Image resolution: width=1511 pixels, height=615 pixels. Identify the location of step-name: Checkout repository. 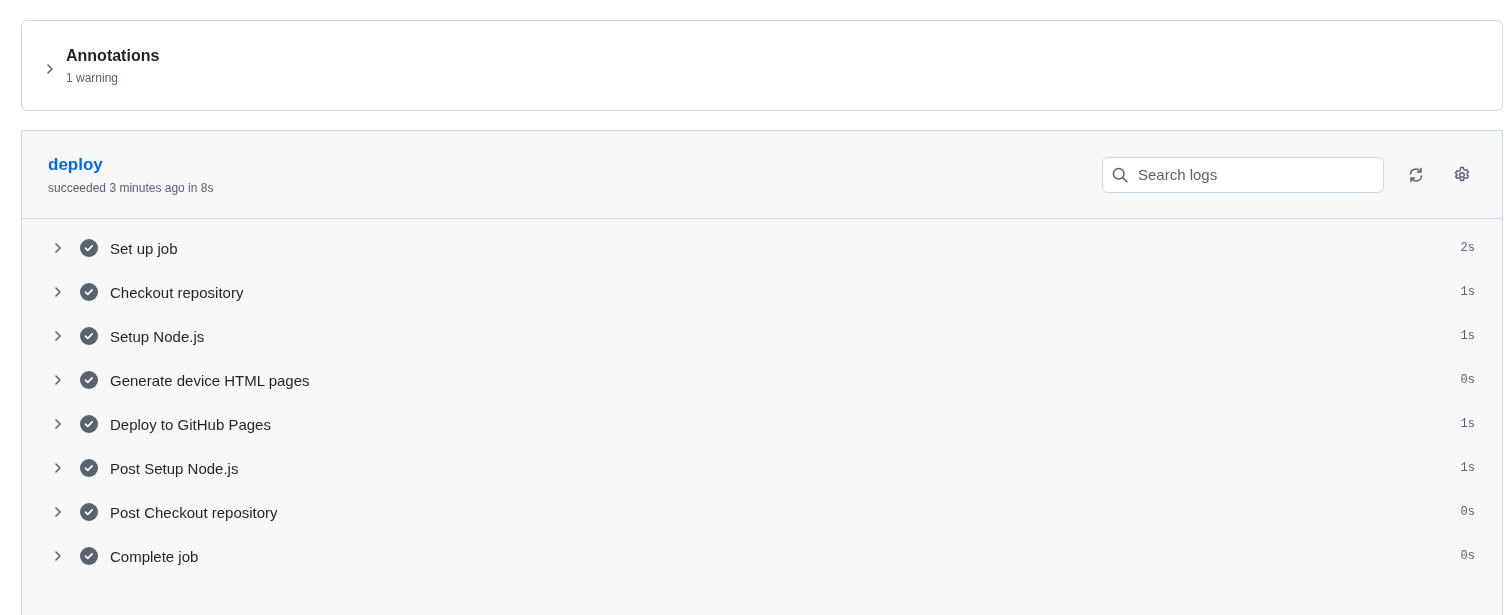
(778, 292).